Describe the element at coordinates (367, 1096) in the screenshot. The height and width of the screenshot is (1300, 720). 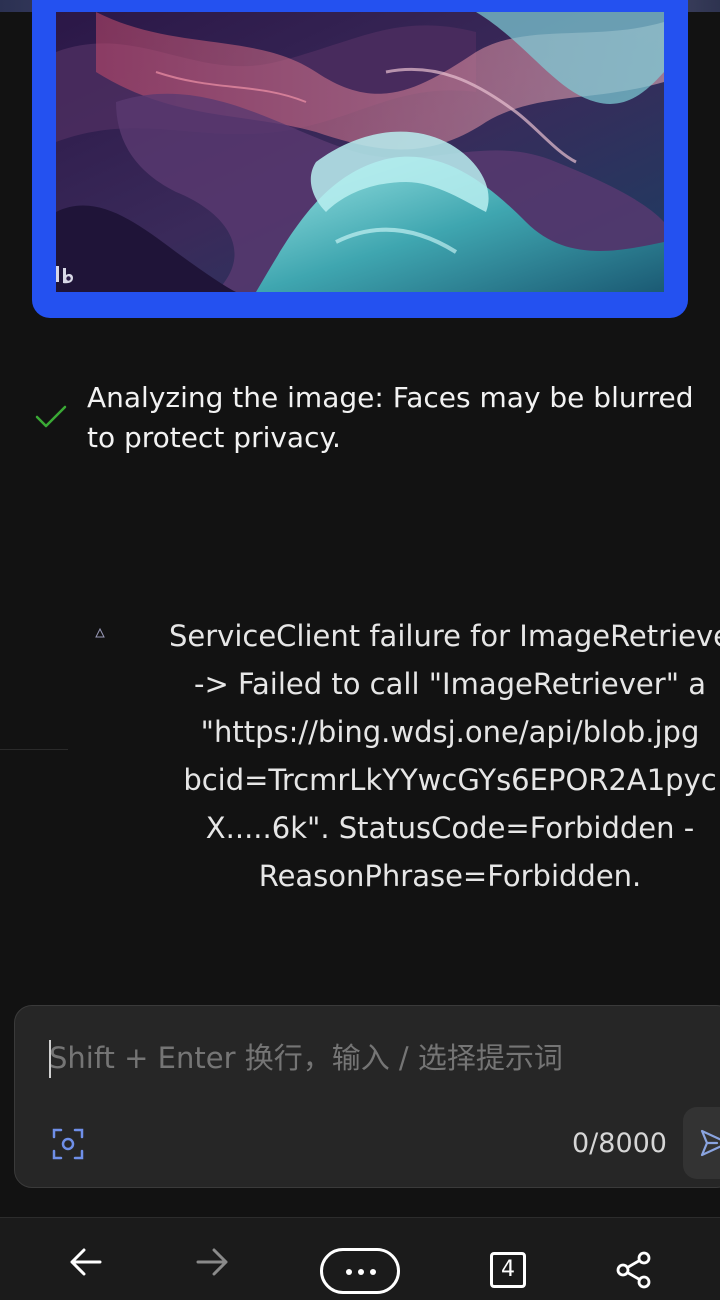
I see `message-composer: 0/8000` at that location.